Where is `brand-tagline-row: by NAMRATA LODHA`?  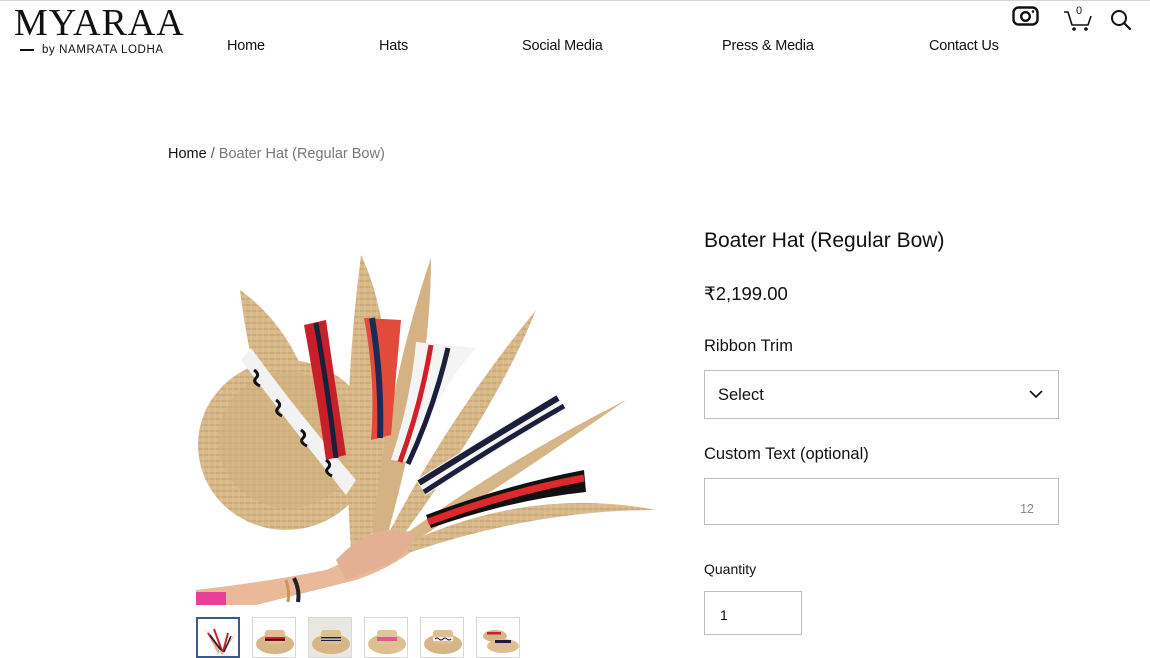
brand-tagline-row: by NAMRATA LODHA is located at coordinates (92, 50).